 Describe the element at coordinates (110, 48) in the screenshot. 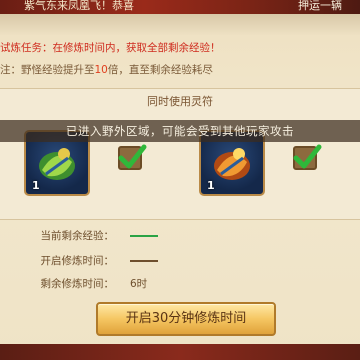

I see `trial-task-line: 试炼任务：在修炼时间内，获取全部剩余经验！` at that location.